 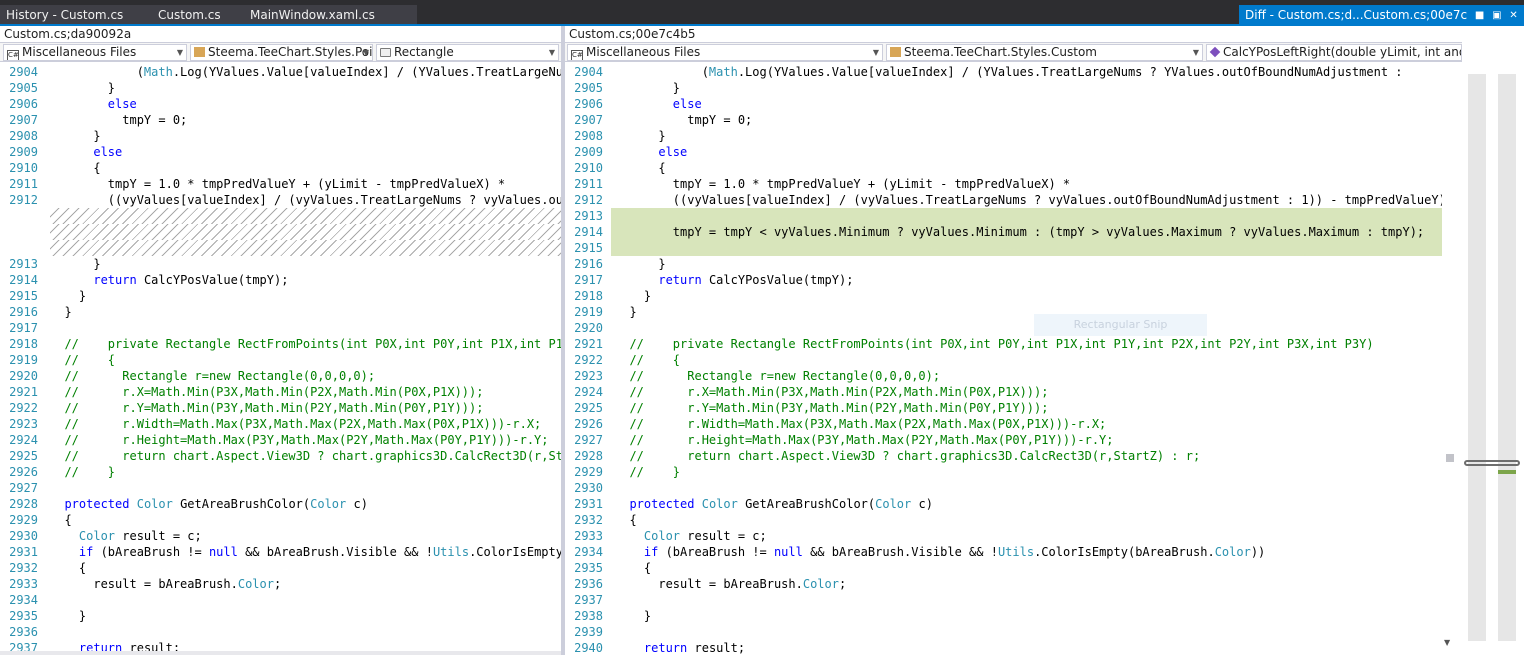 I want to click on line-number: 2929, so click(x=588, y=472).